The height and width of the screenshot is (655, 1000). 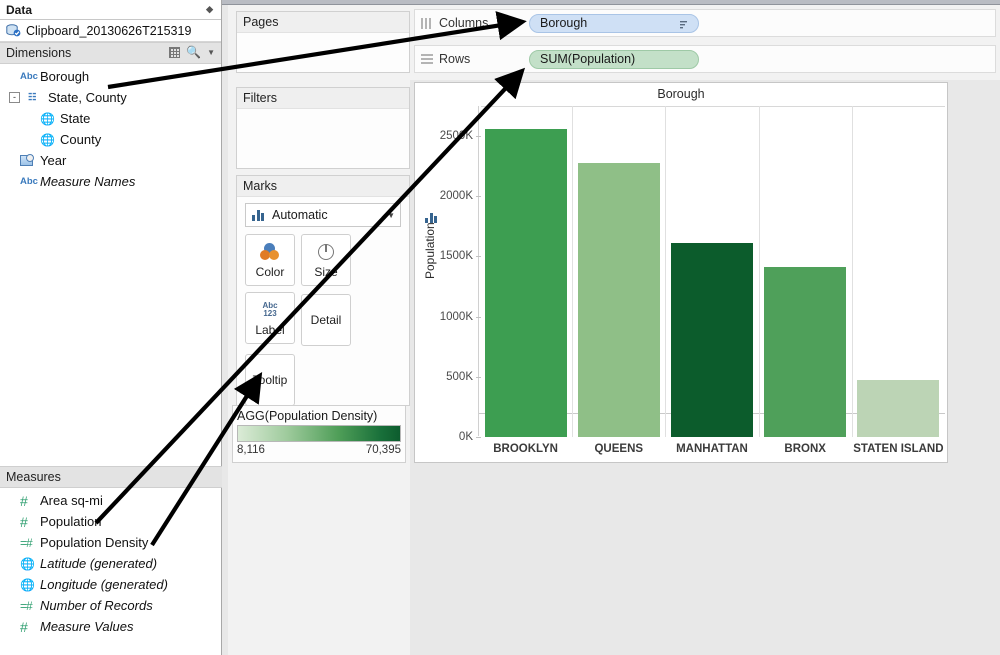 What do you see at coordinates (71, 521) in the screenshot?
I see `field-label: Population` at bounding box center [71, 521].